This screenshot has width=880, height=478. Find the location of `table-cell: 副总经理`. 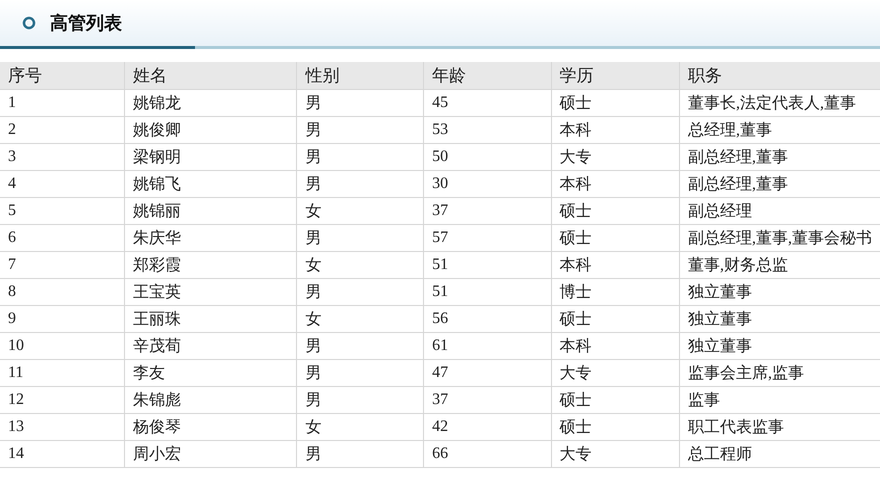

table-cell: 副总经理 is located at coordinates (780, 211).